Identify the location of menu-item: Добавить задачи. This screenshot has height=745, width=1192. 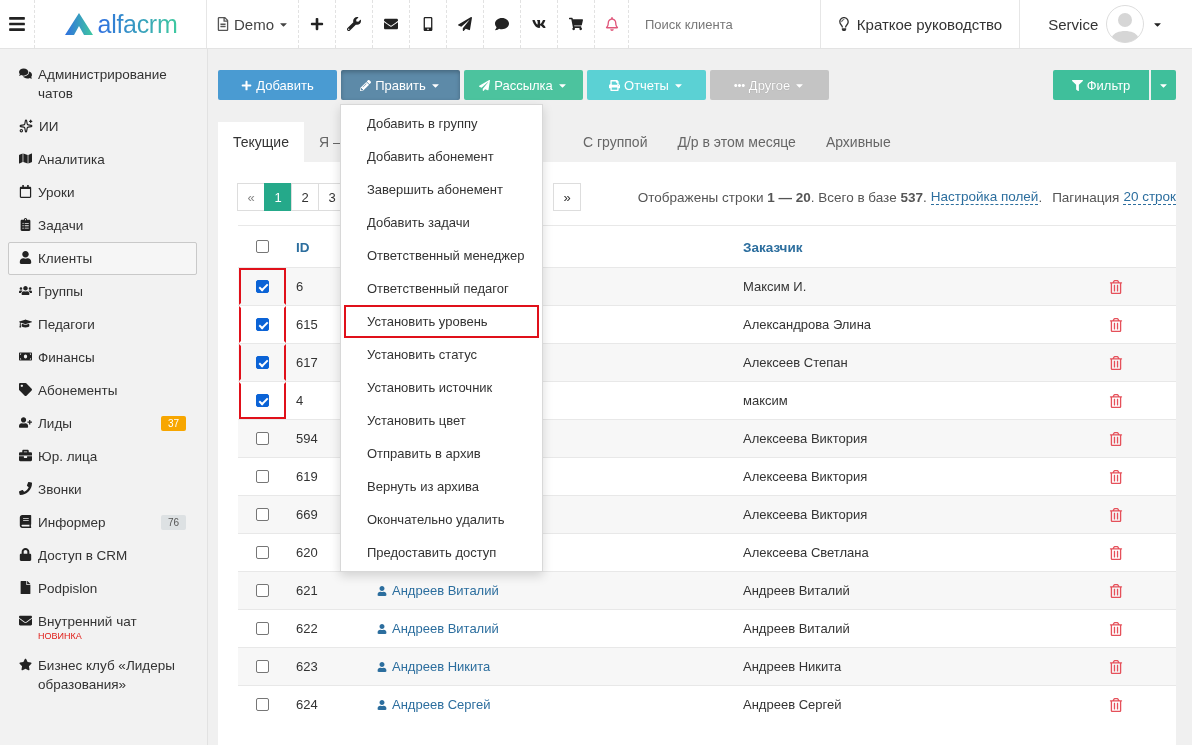
(441, 222).